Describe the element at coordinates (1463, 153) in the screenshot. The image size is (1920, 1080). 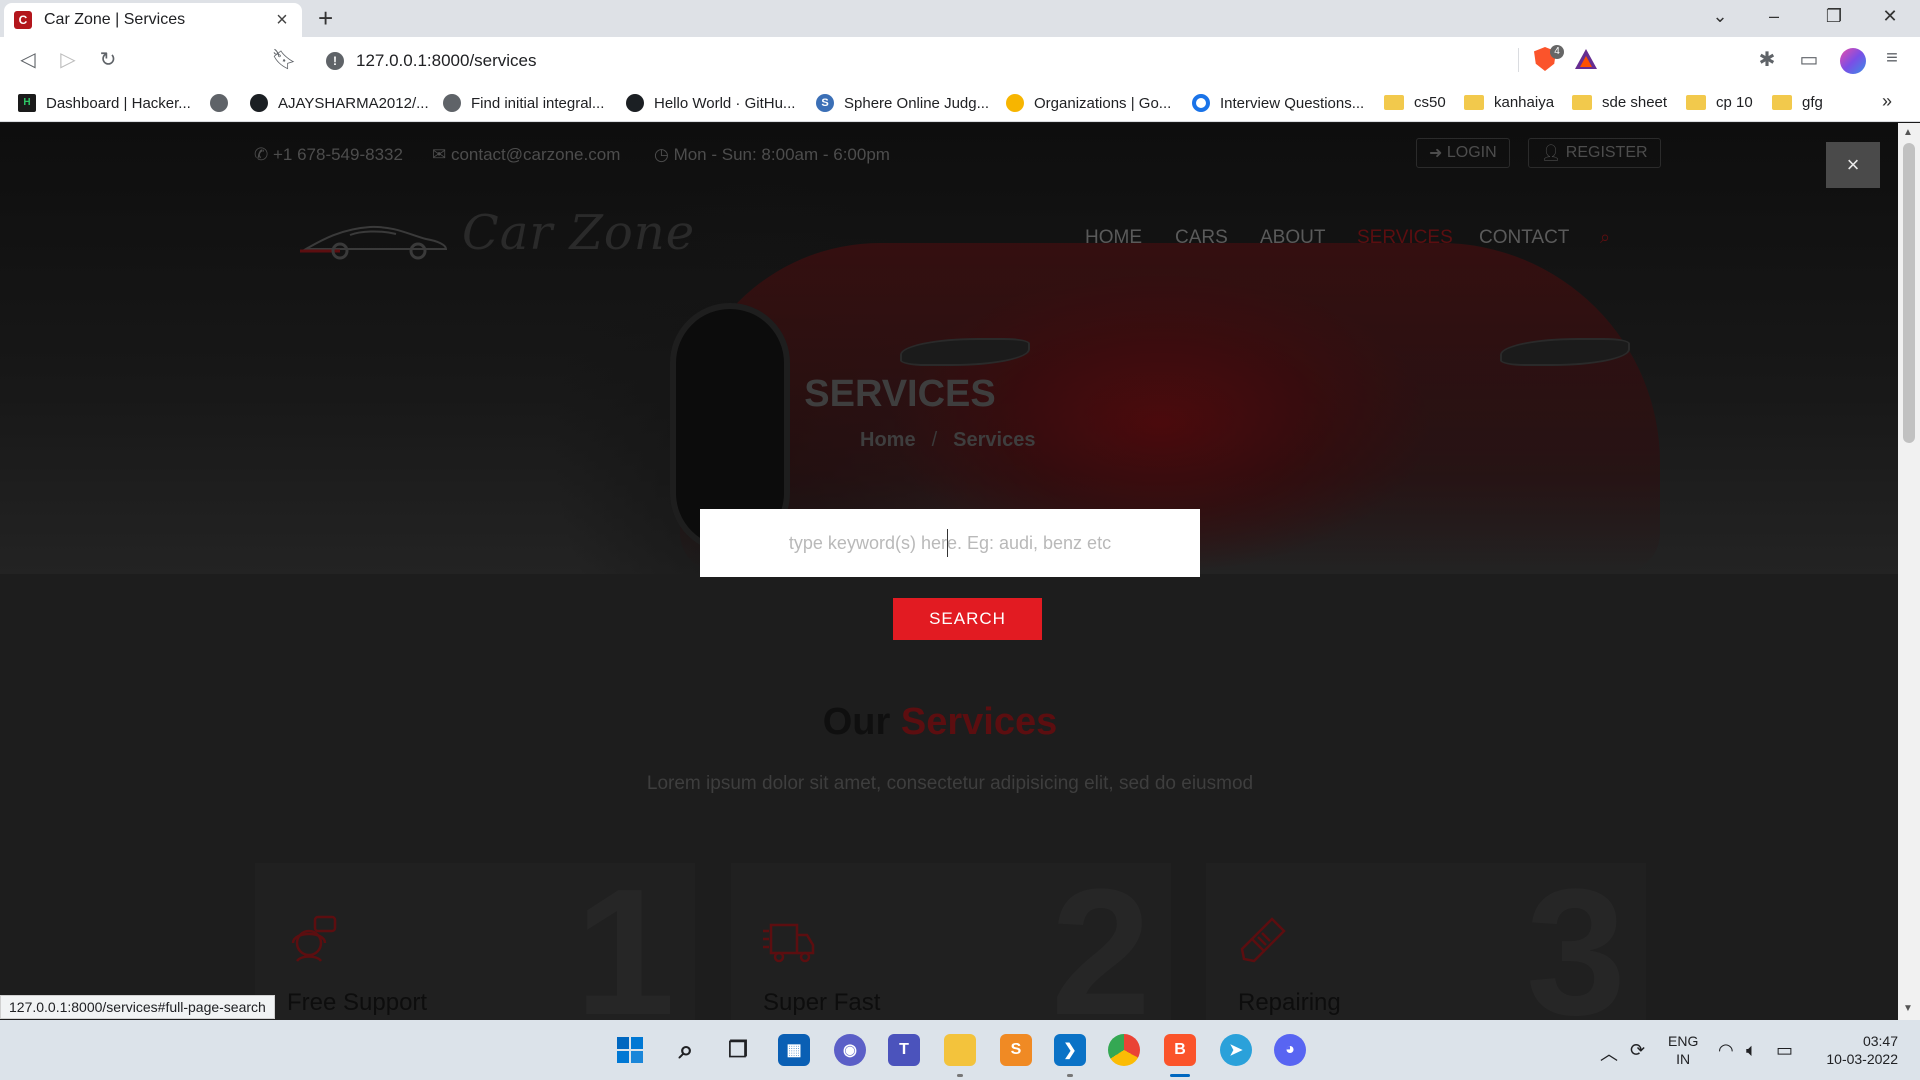
I see `login-button: ➜ LOGIN` at that location.